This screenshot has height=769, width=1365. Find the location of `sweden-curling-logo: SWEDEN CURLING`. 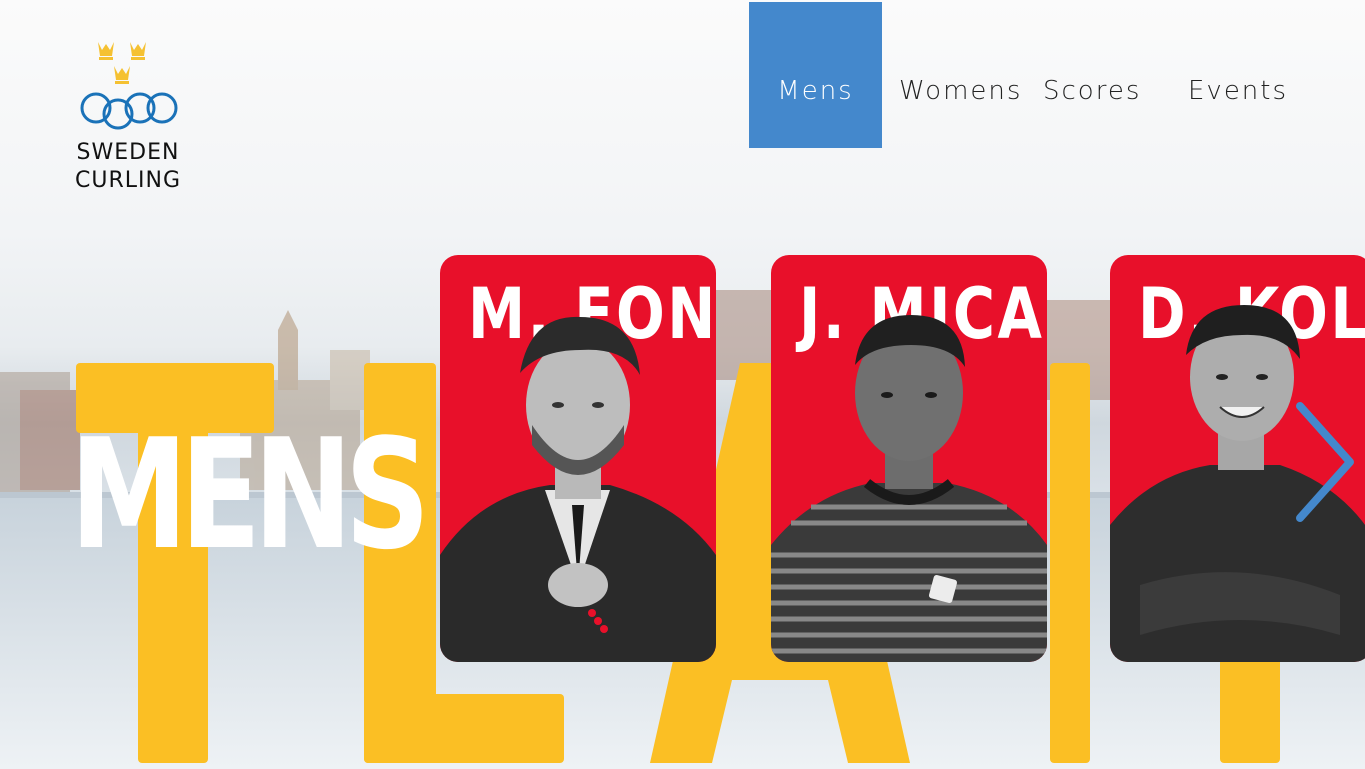

sweden-curling-logo: SWEDEN CURLING is located at coordinates (128, 118).